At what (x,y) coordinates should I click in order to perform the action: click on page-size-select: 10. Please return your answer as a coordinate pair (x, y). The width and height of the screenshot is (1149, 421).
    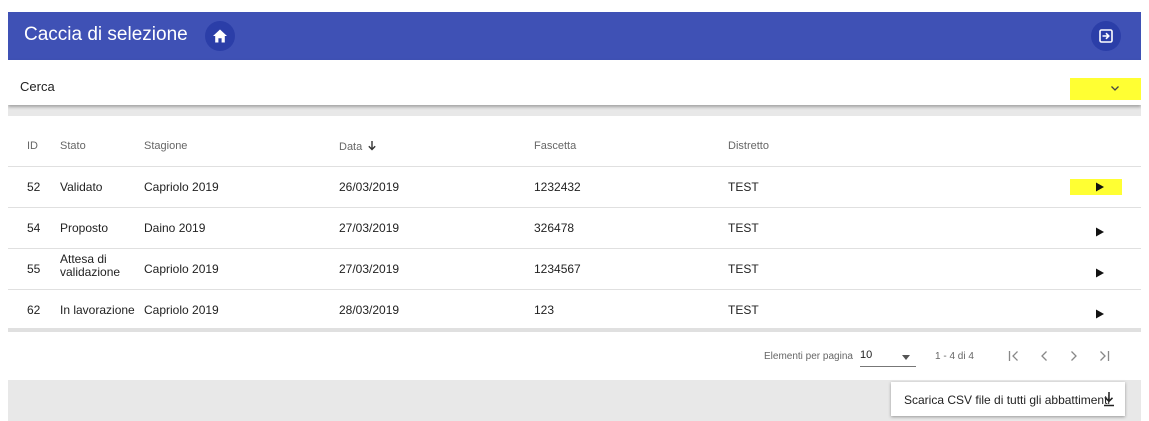
    Looking at the image, I should click on (888, 356).